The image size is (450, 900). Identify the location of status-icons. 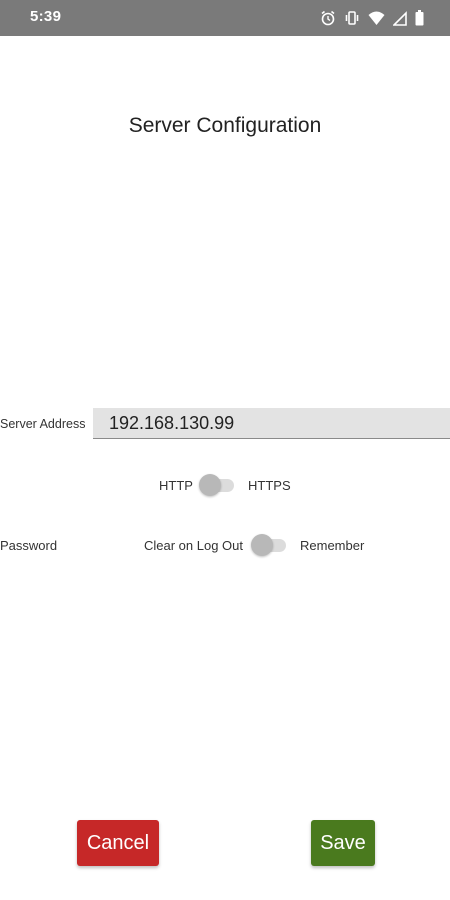
(372, 18).